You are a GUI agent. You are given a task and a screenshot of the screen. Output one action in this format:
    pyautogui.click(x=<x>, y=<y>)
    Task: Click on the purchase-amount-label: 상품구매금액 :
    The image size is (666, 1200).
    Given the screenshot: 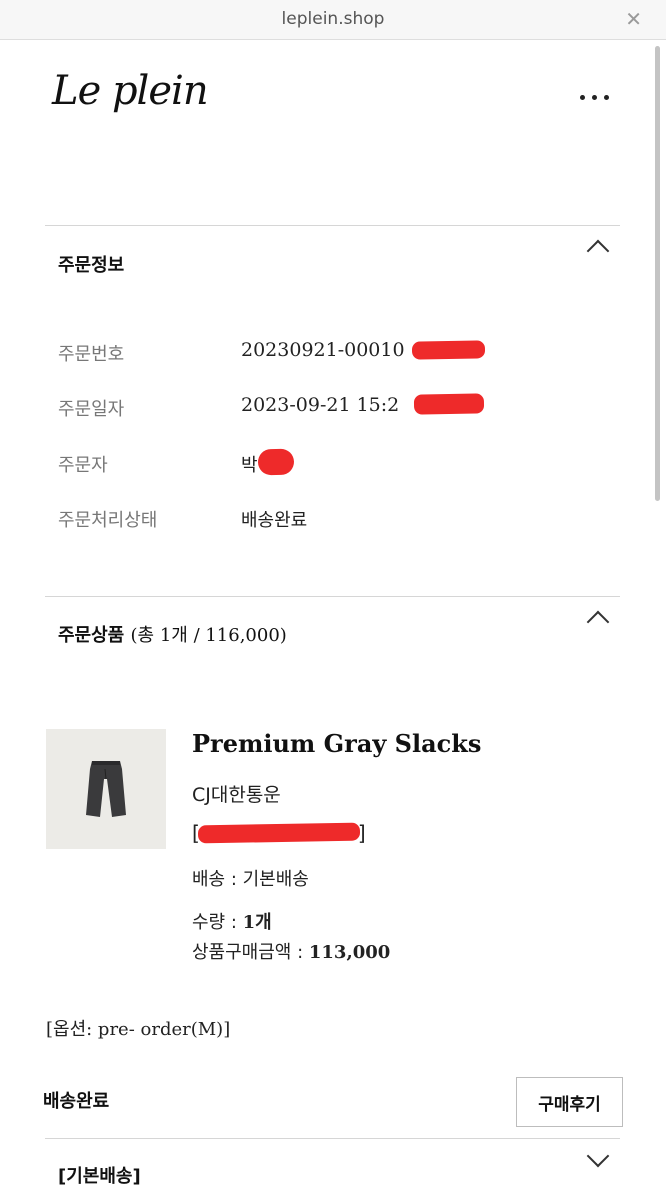 What is the action you would take?
    pyautogui.click(x=250, y=952)
    